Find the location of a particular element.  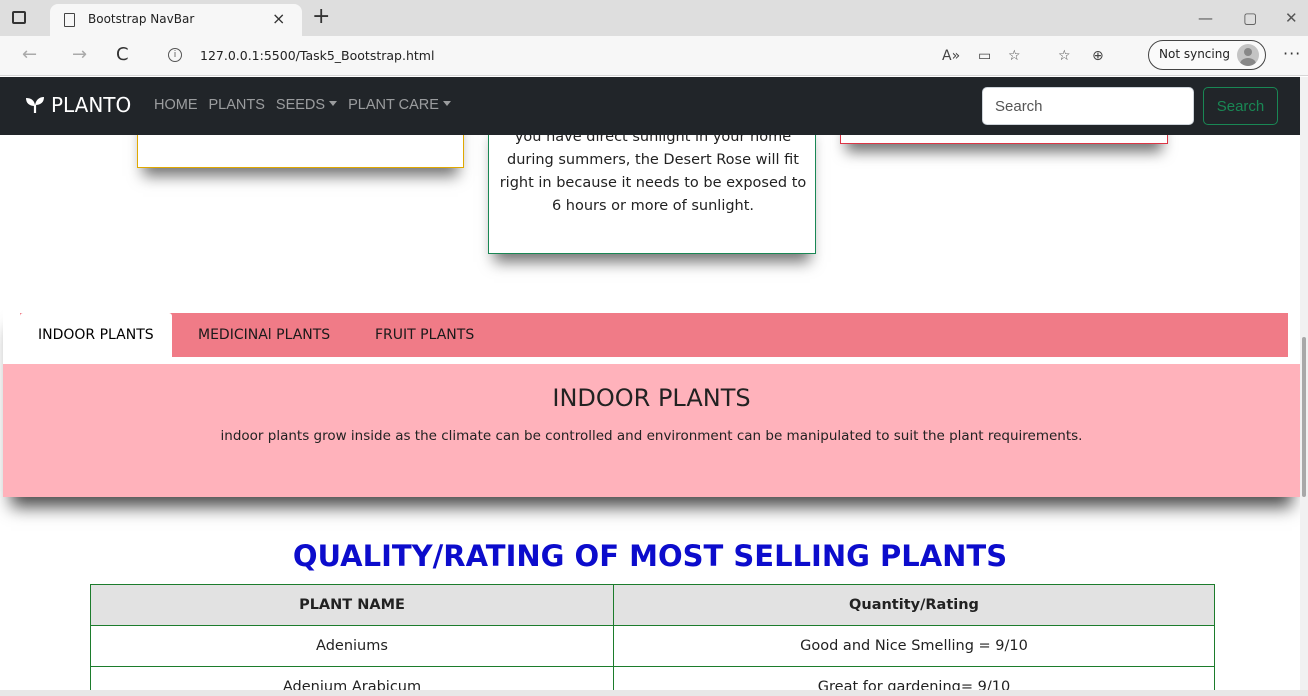

tab-indoor-plants: INDOOR PLANTS is located at coordinates (96, 335).